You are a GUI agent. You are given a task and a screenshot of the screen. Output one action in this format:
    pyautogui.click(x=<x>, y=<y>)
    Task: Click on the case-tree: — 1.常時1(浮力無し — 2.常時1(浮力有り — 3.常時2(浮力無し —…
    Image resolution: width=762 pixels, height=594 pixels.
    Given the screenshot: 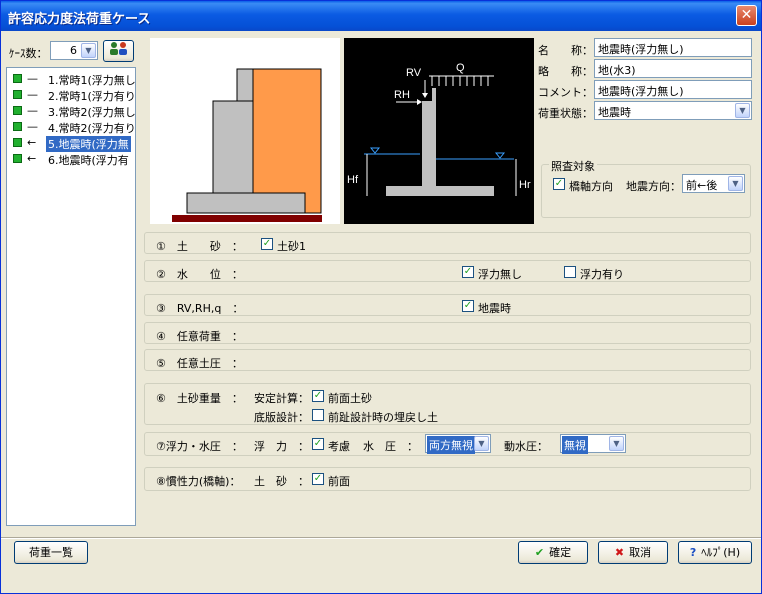 What is the action you would take?
    pyautogui.click(x=71, y=296)
    